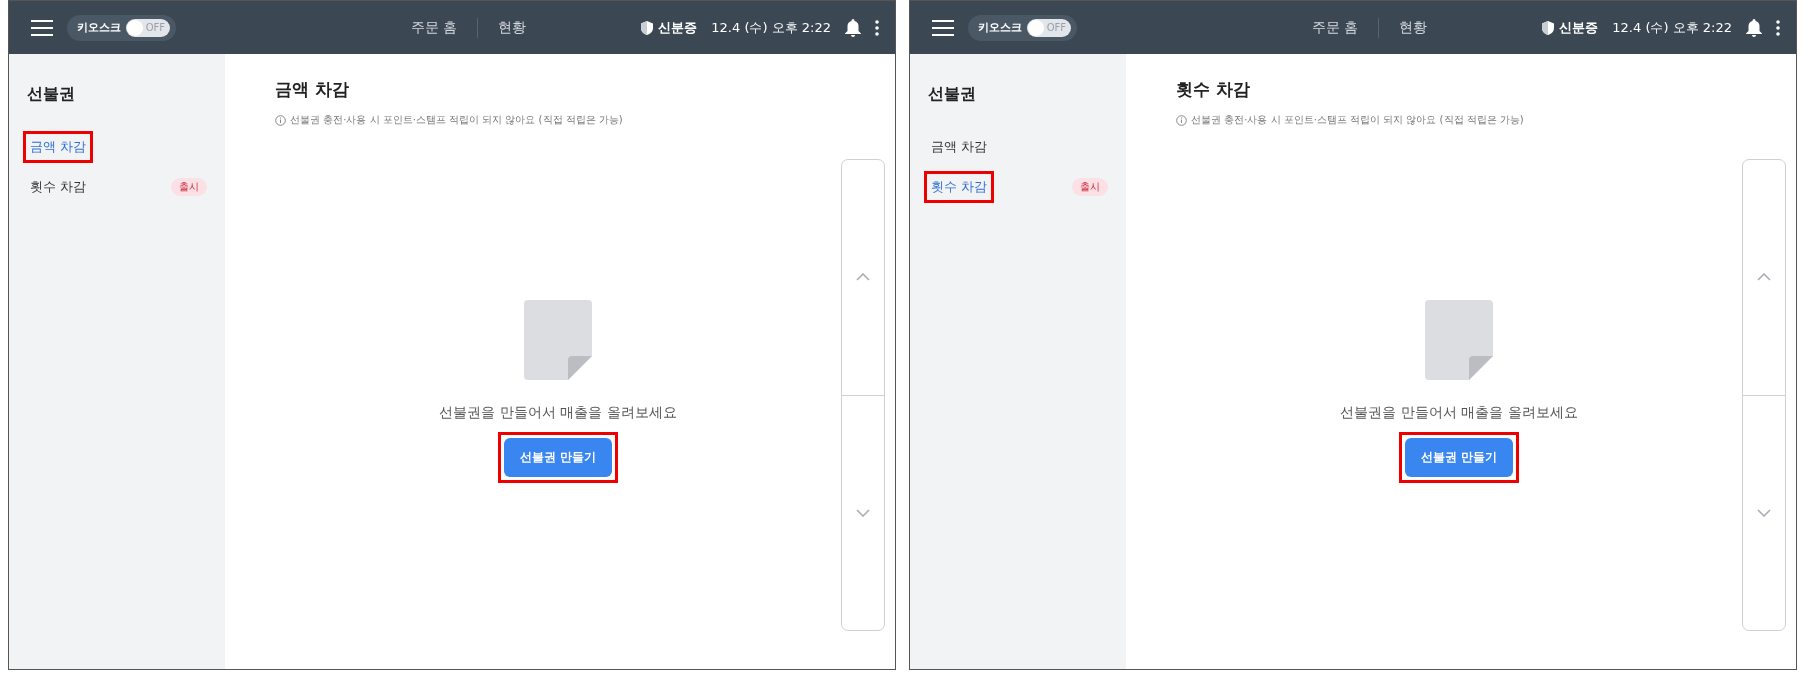 Image resolution: width=1809 pixels, height=680 pixels. Describe the element at coordinates (1213, 89) in the screenshot. I see `page-title: 횟수 차감` at that location.